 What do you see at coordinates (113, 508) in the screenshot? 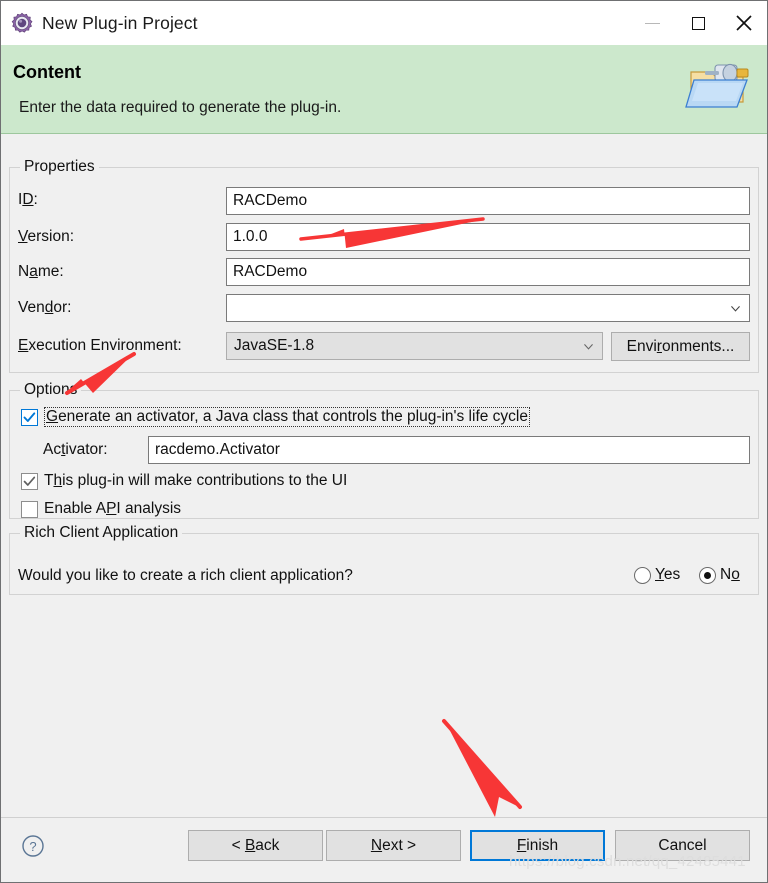
I see `api-analysis-label: Enable API analysis` at bounding box center [113, 508].